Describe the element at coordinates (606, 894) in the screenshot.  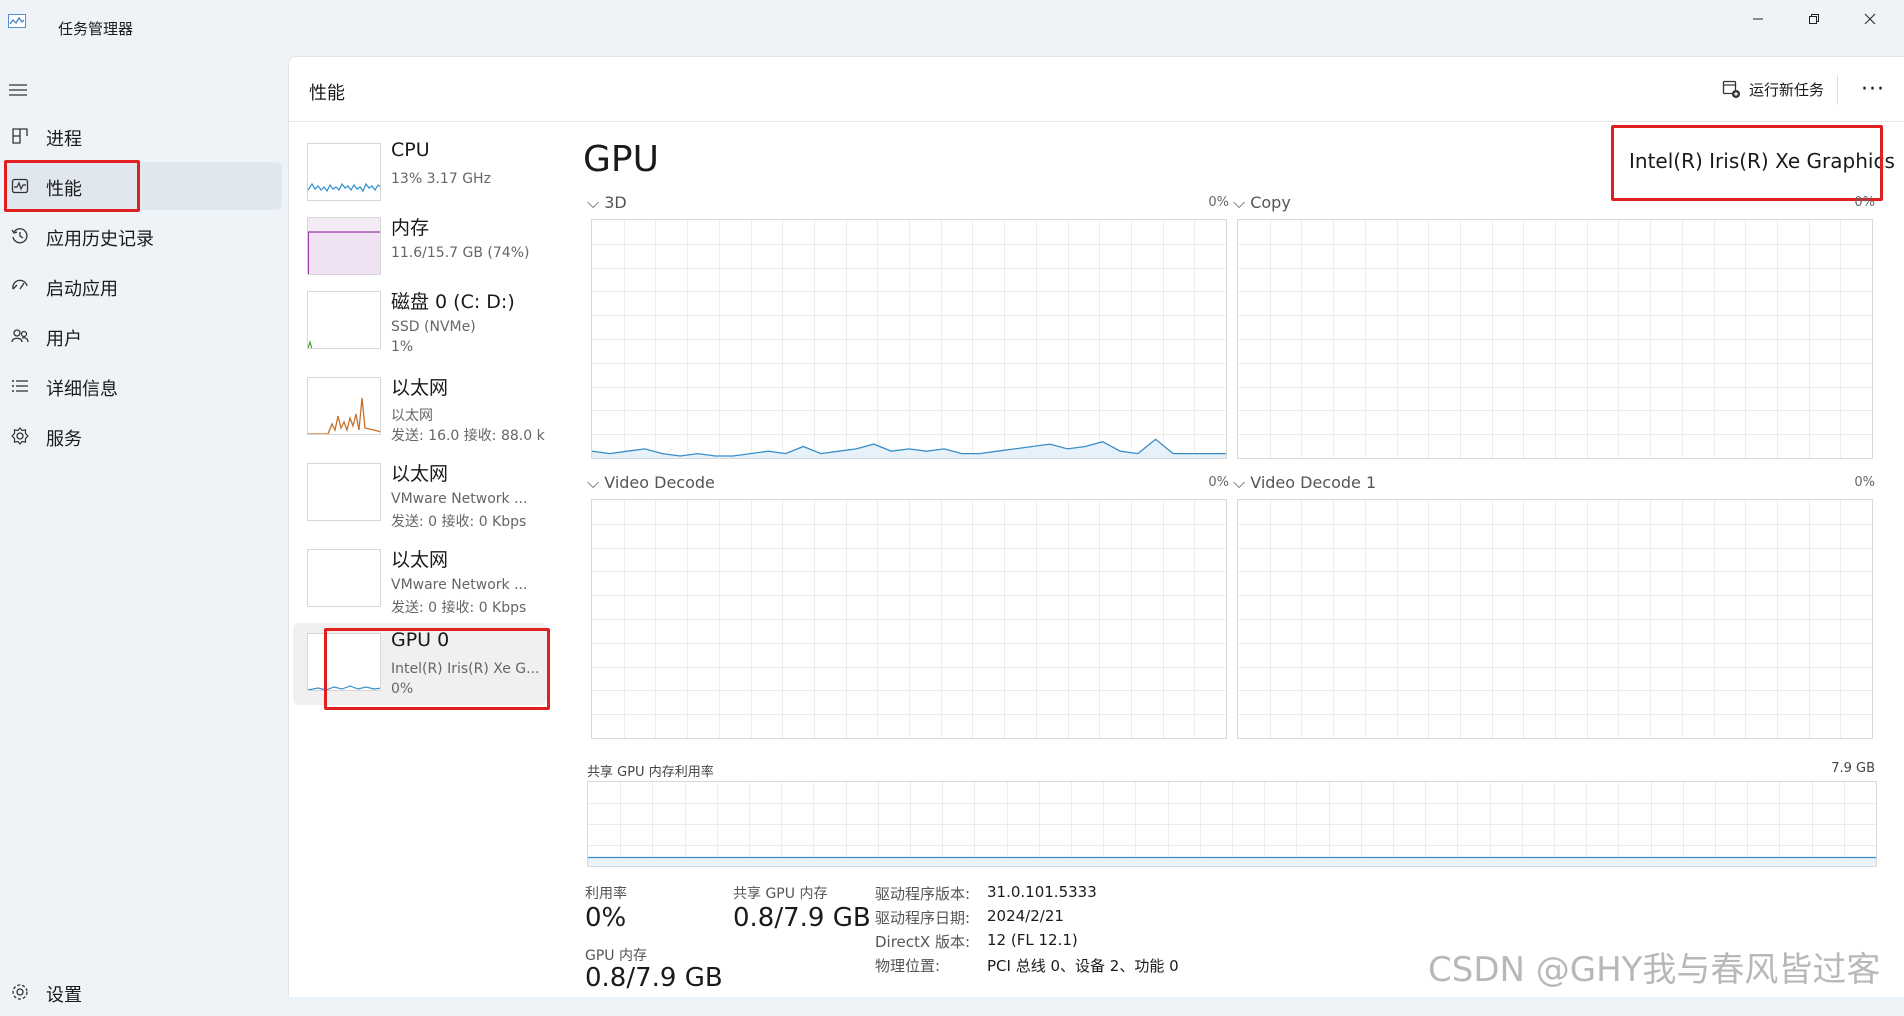
I see `utilization-label: 利用率` at that location.